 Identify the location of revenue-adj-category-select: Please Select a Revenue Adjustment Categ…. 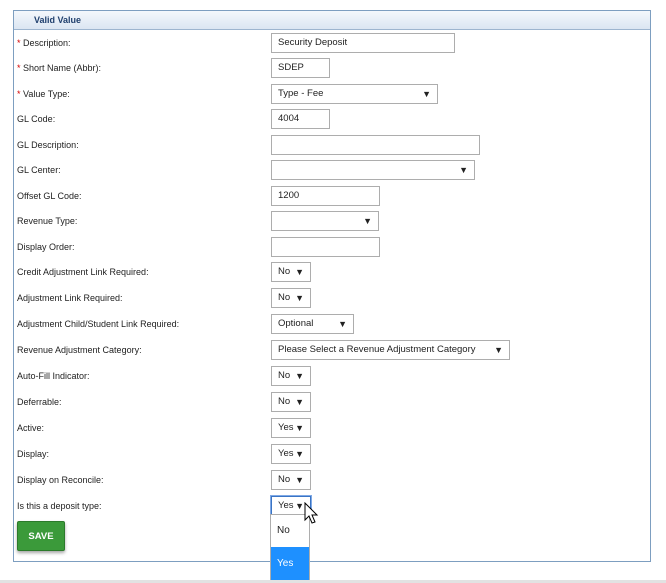
(390, 350).